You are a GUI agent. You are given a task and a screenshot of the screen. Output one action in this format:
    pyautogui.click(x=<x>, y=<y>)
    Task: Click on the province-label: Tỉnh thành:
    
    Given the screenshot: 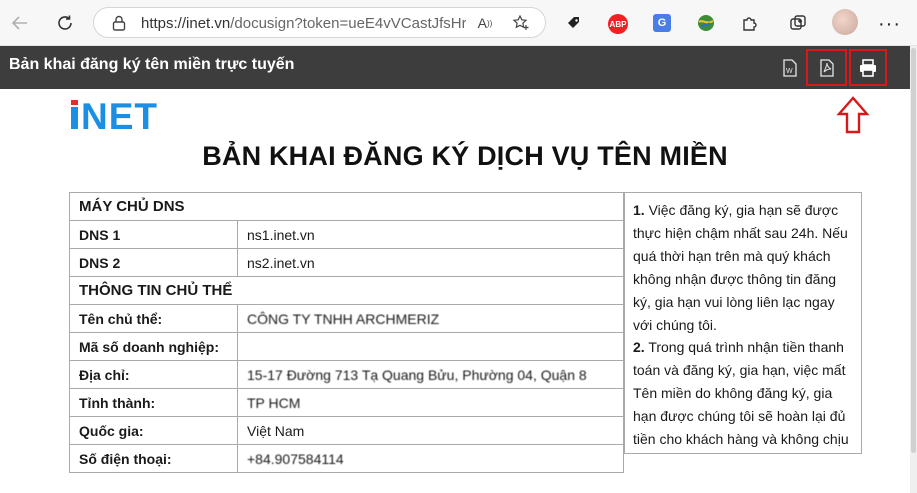 What is the action you would take?
    pyautogui.click(x=153, y=402)
    